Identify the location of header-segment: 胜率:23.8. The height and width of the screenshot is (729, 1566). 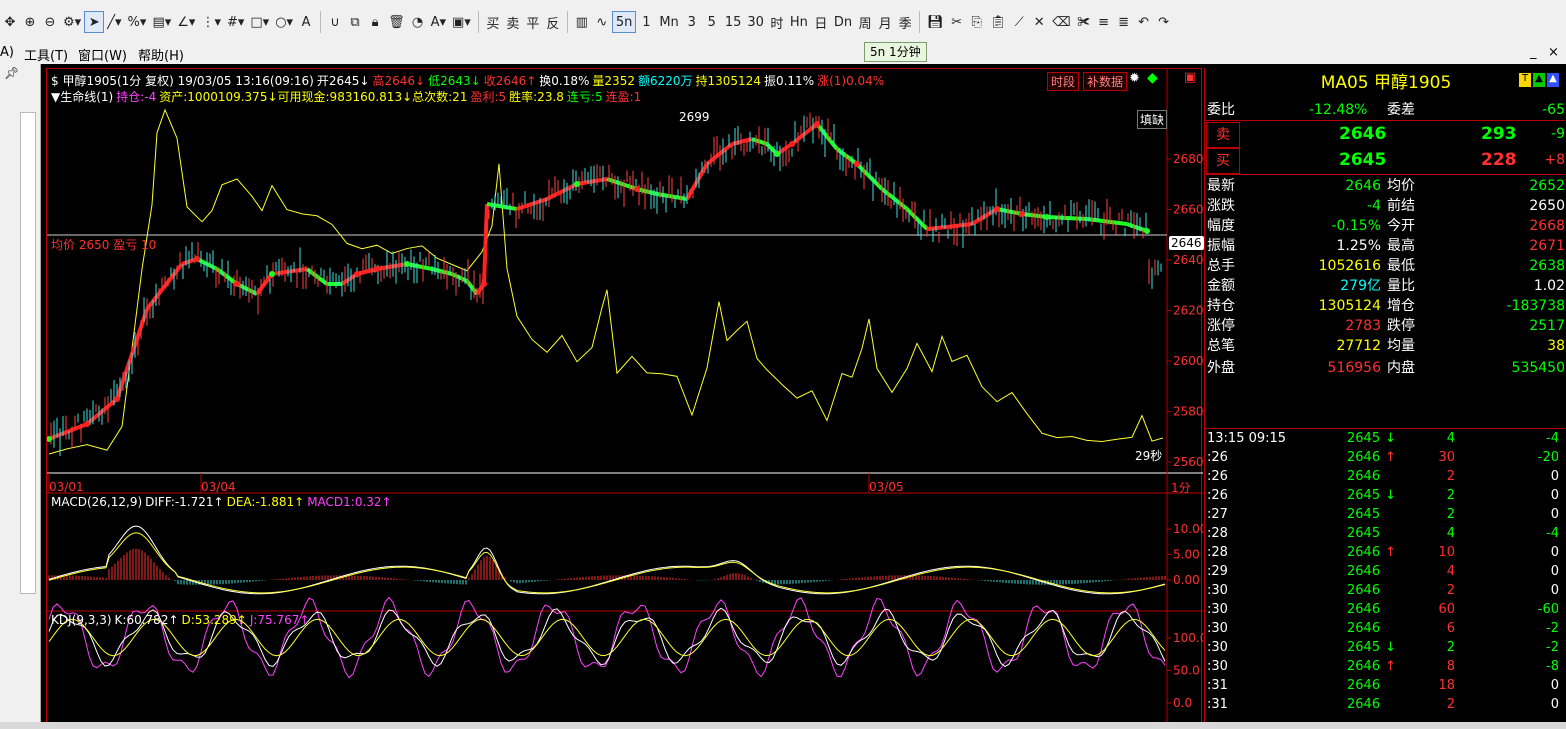
(536, 97).